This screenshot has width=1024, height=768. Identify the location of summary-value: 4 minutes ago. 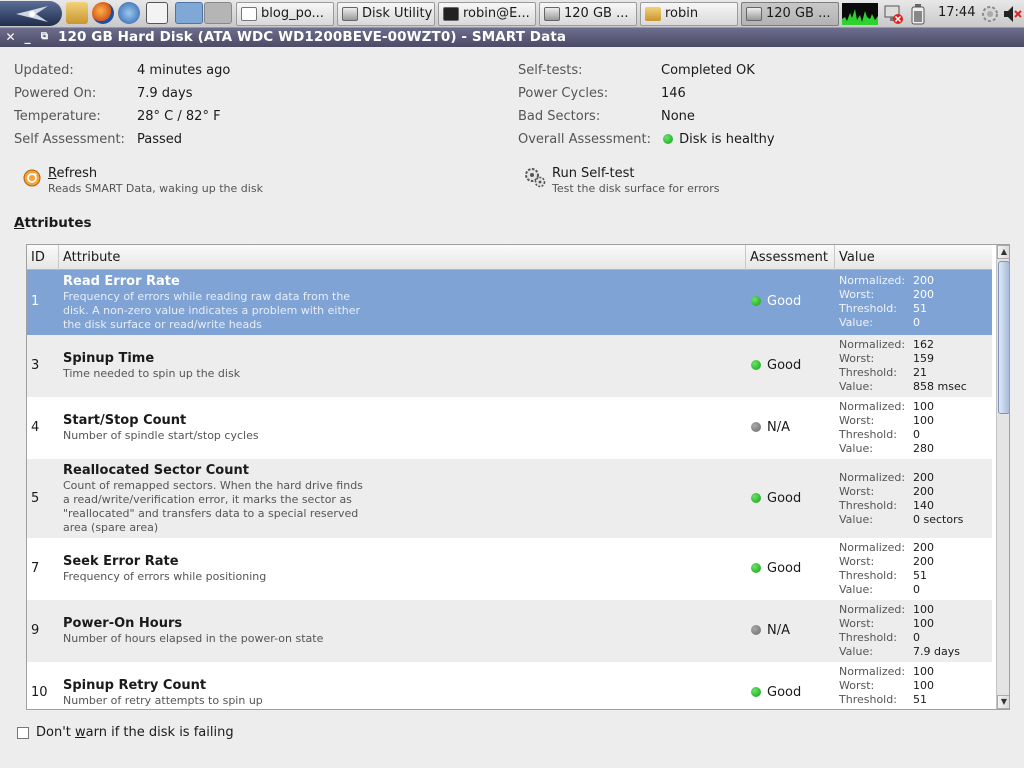
(184, 70).